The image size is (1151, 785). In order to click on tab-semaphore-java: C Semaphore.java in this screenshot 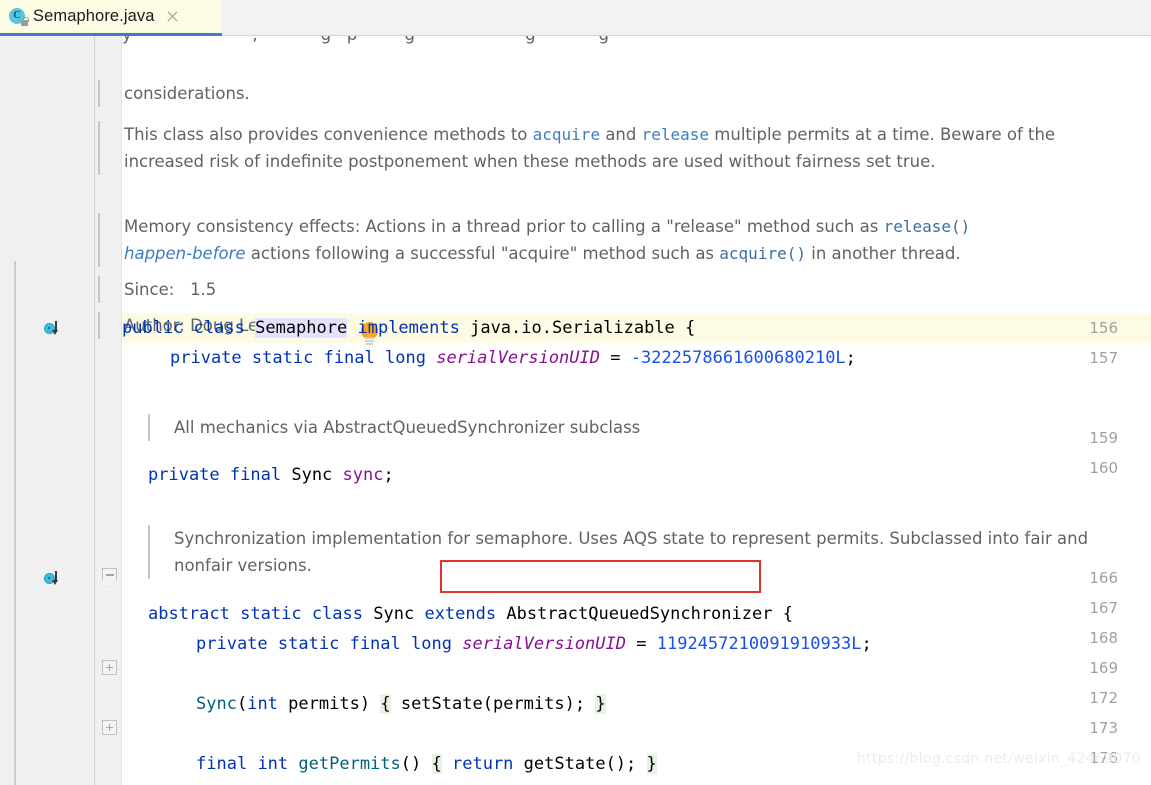, I will do `click(111, 18)`.